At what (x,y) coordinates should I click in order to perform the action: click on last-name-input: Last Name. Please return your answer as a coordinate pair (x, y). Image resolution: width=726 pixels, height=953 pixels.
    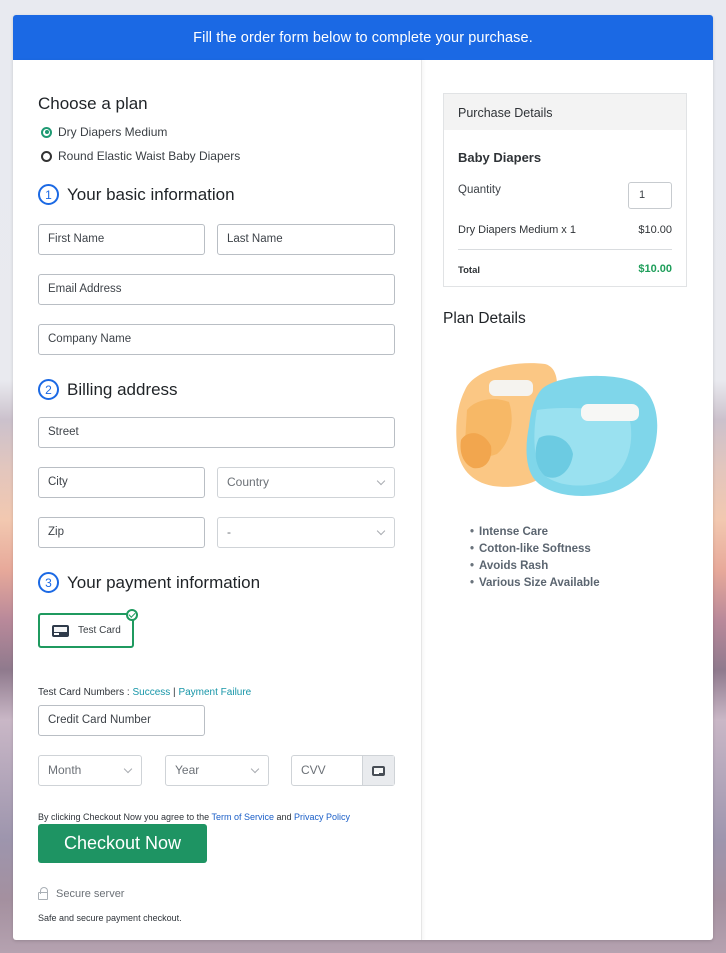
    Looking at the image, I should click on (306, 239).